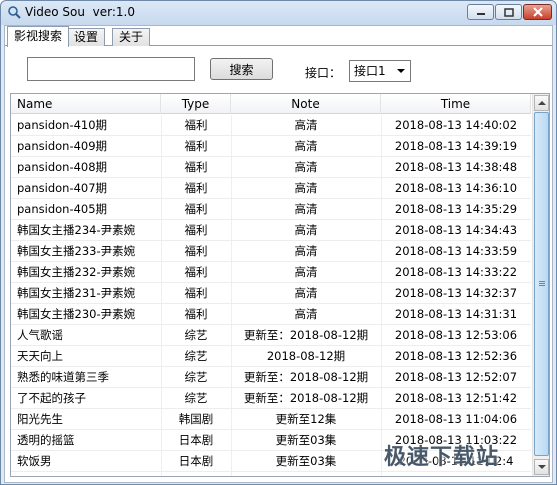 This screenshot has height=485, width=557. What do you see at coordinates (76, 314) in the screenshot?
I see `cell-name: 韩国女主播230-尹素婉` at bounding box center [76, 314].